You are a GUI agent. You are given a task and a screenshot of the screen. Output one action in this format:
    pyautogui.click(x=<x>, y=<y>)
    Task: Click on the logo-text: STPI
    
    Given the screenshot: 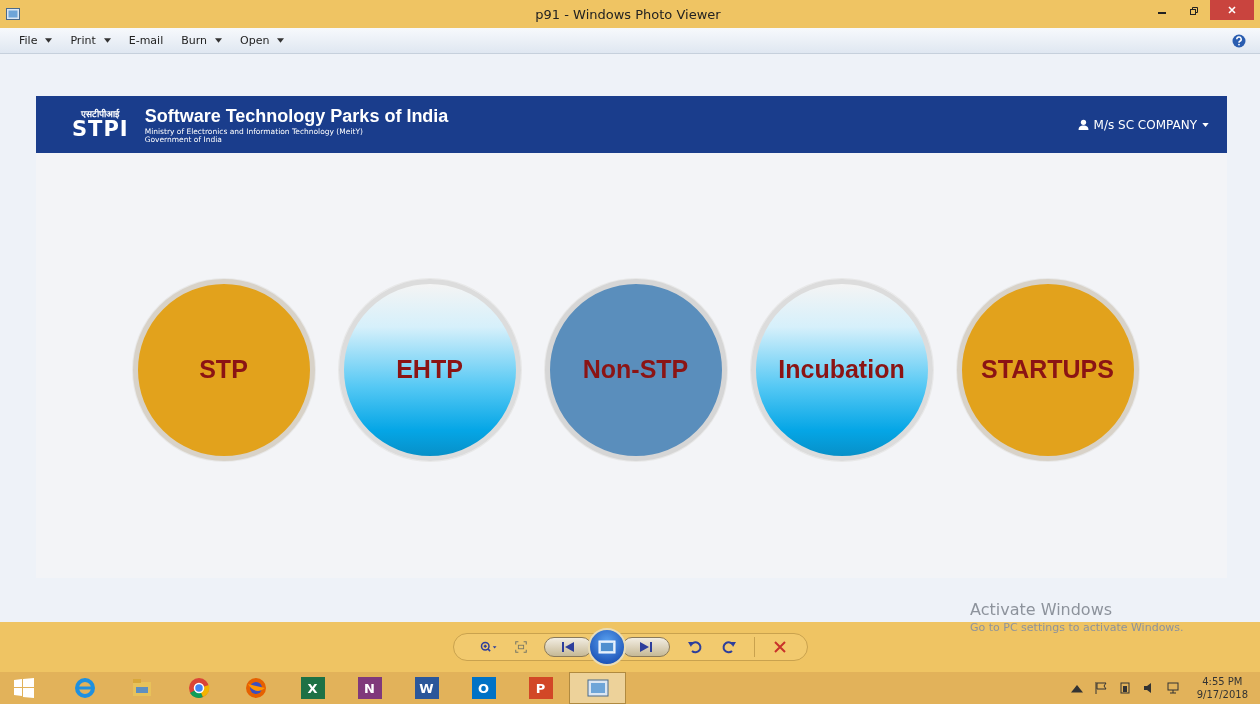 What is the action you would take?
    pyautogui.click(x=100, y=129)
    